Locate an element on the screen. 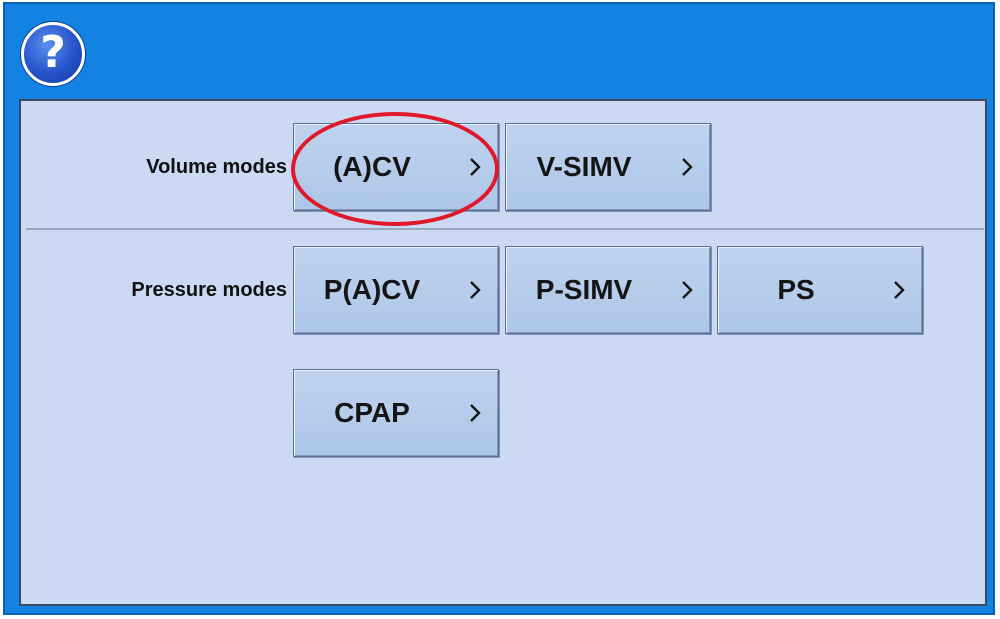 The width and height of the screenshot is (1000, 619). question-mark-icon: ? is located at coordinates (53, 52).